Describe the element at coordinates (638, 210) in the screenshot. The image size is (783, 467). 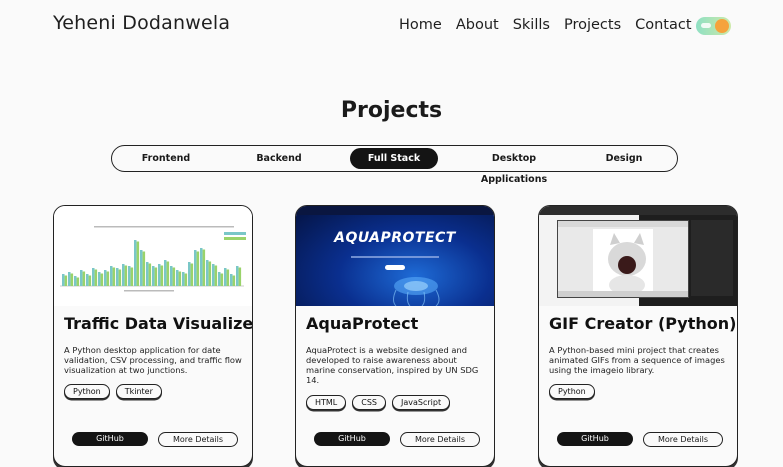
I see `window-titlebar` at that location.